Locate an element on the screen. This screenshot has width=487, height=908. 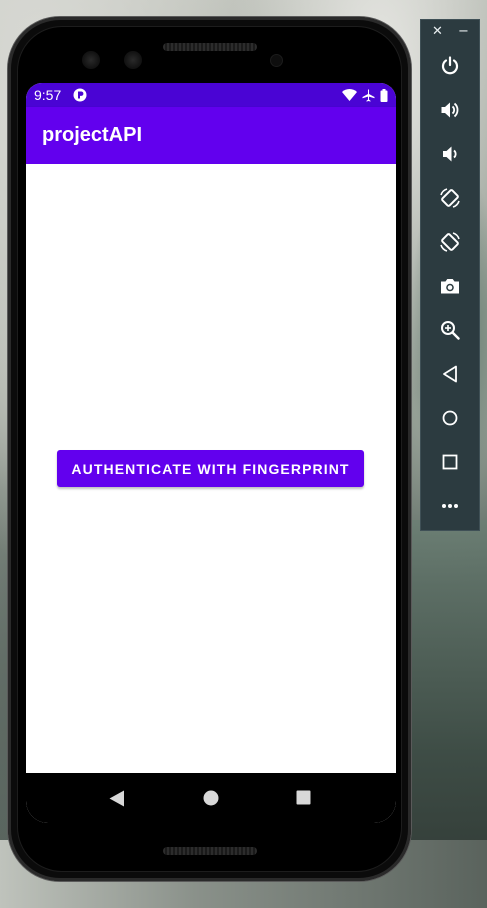
power-icon is located at coordinates (450, 65).